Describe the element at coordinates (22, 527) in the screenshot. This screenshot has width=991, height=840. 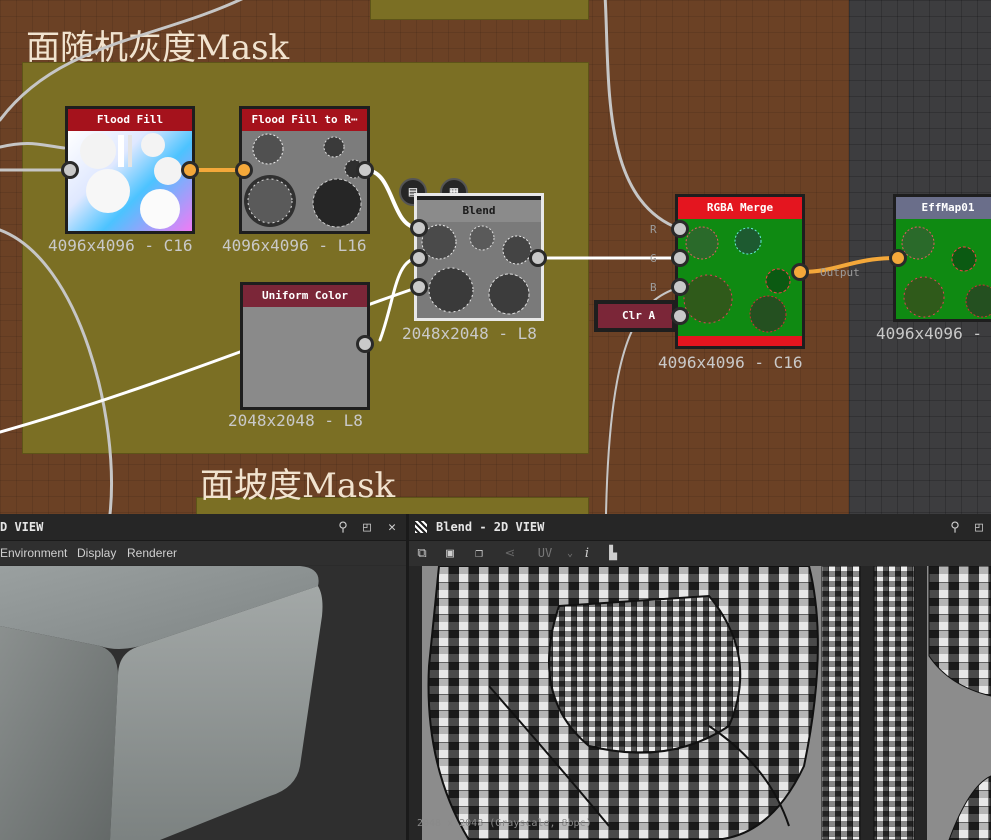
I see `3d-view-title: D VIEW` at that location.